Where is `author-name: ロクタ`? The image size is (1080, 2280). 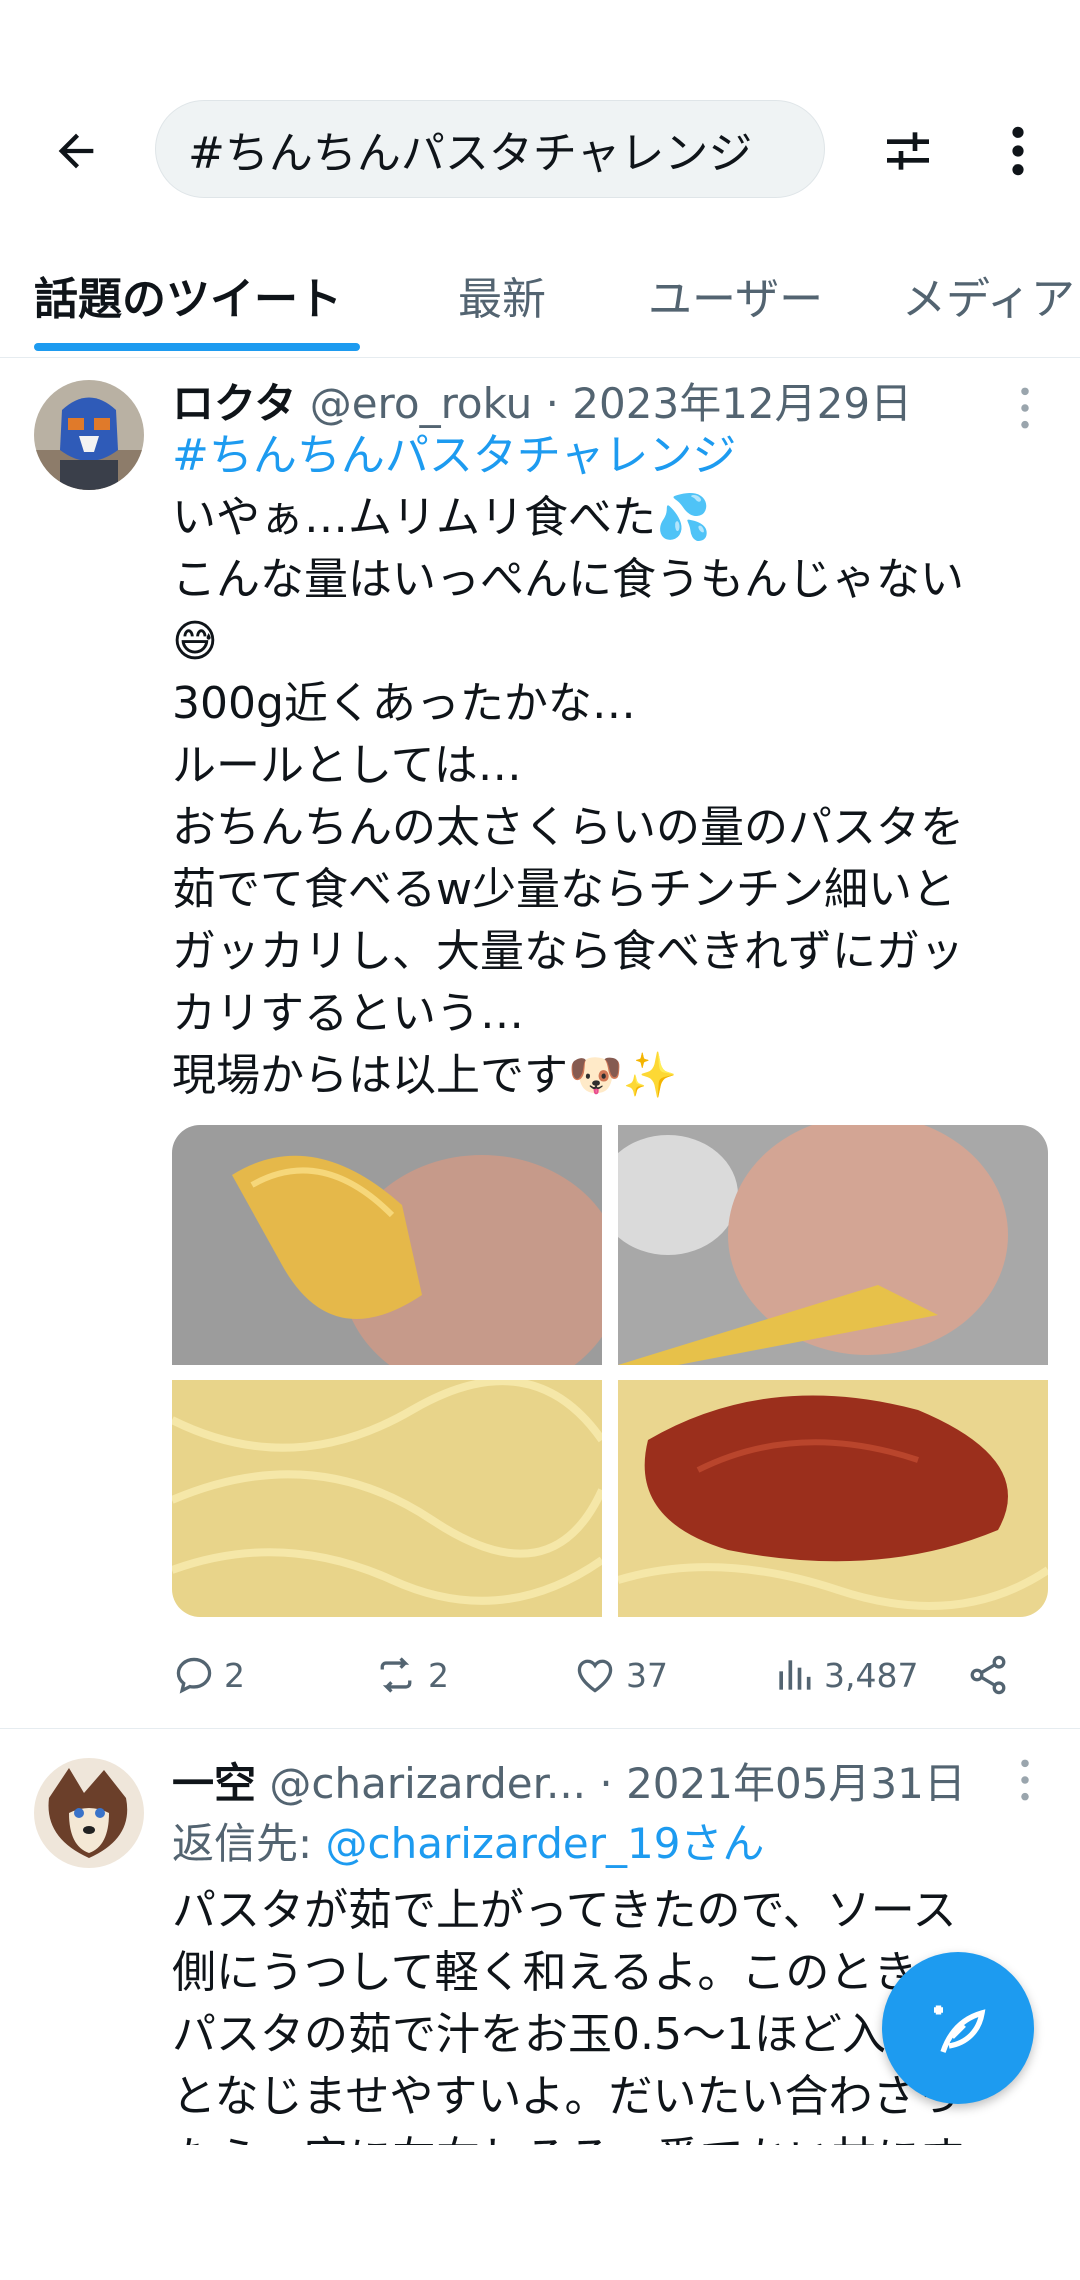
author-name: ロクタ is located at coordinates (234, 403).